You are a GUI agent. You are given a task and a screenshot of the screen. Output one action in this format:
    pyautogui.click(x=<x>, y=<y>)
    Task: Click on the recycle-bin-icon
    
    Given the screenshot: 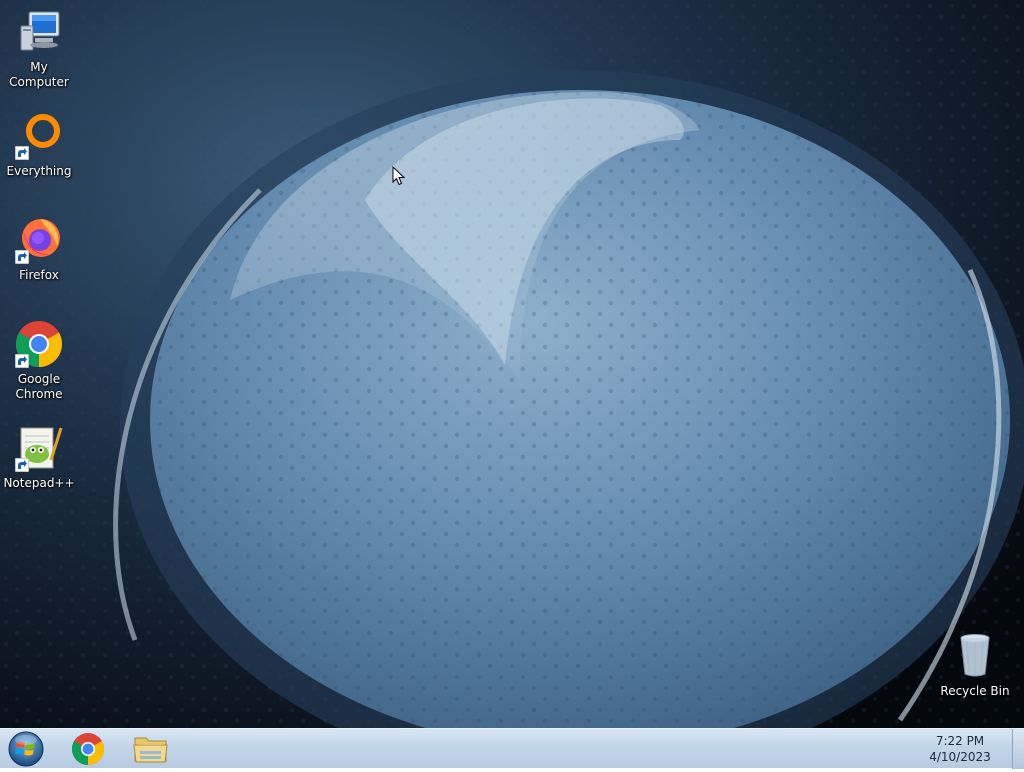 What is the action you would take?
    pyautogui.click(x=975, y=656)
    